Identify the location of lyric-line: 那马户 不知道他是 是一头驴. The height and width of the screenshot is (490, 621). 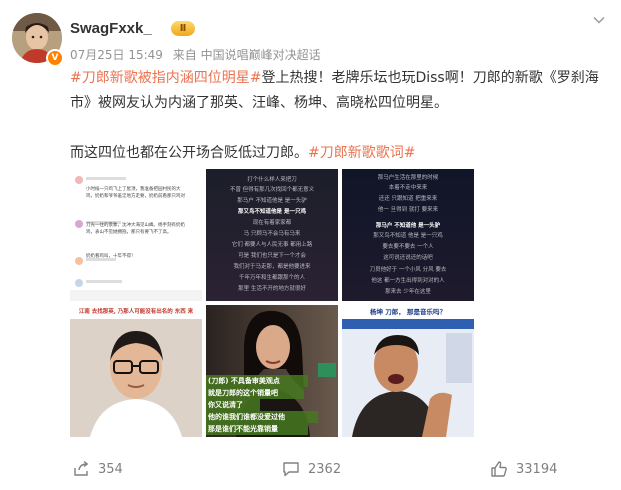
(272, 201).